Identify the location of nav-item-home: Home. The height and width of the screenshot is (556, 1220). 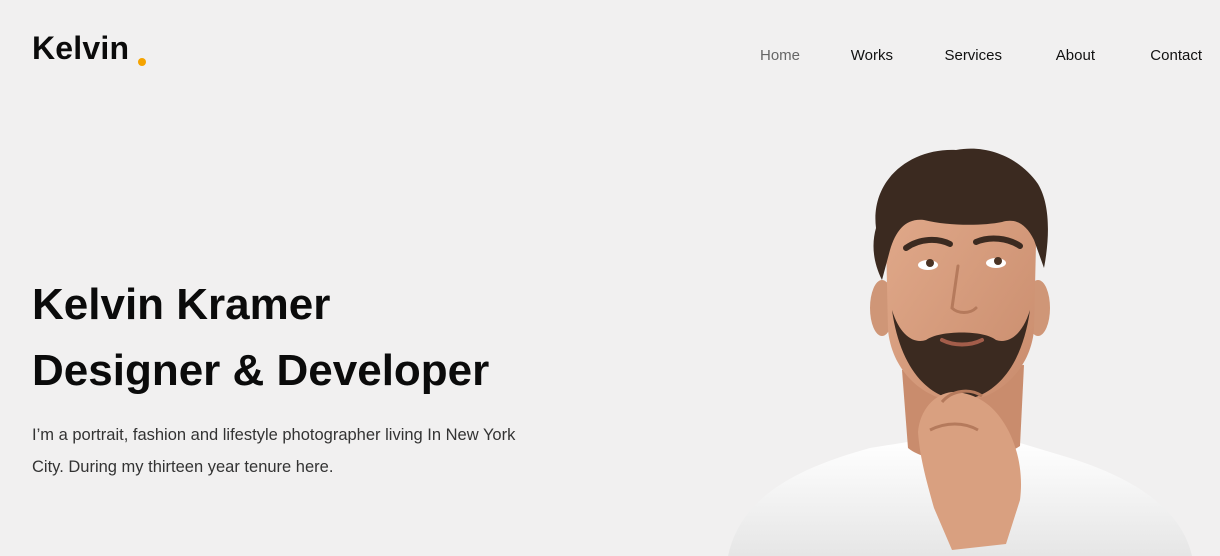
(780, 56).